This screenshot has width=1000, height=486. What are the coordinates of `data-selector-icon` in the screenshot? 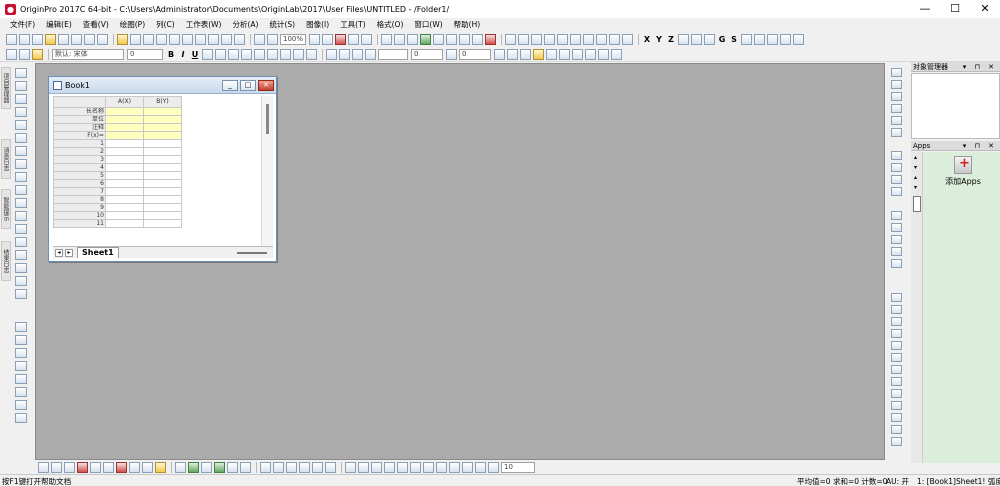 It's located at (21, 138).